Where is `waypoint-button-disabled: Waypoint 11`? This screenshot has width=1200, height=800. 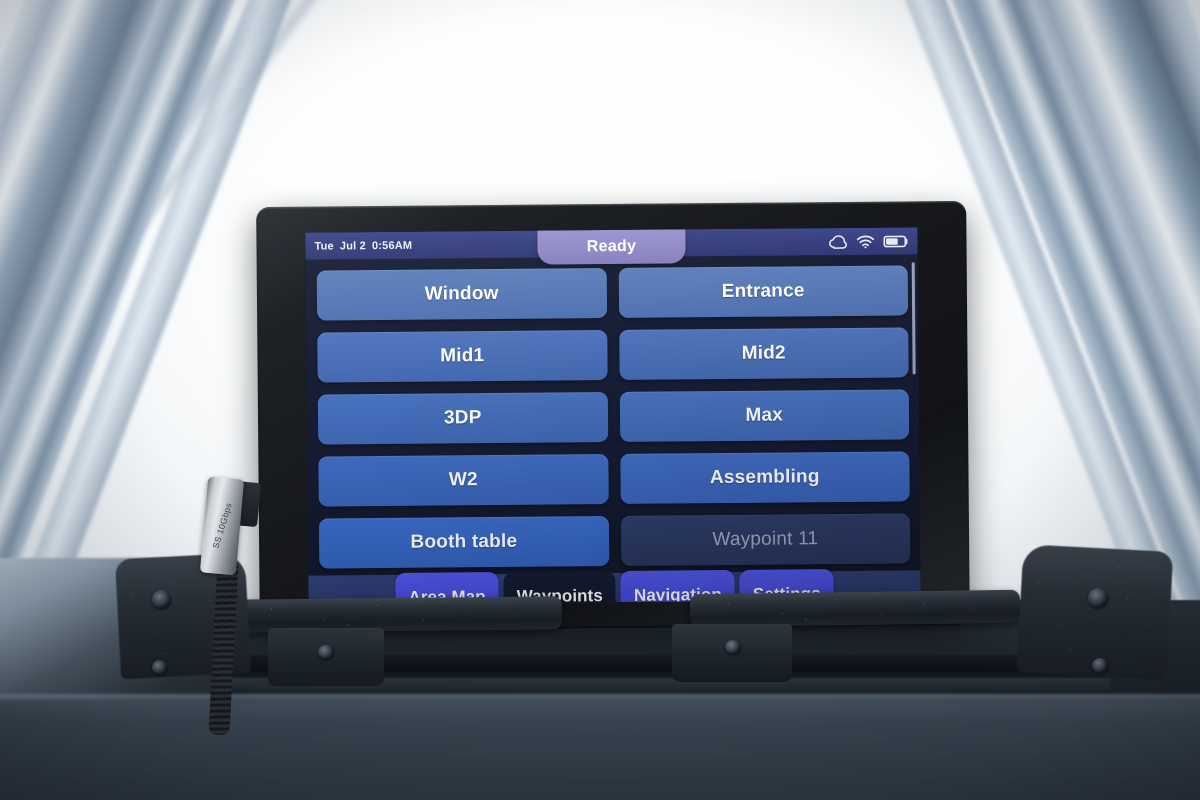 waypoint-button-disabled: Waypoint 11 is located at coordinates (765, 539).